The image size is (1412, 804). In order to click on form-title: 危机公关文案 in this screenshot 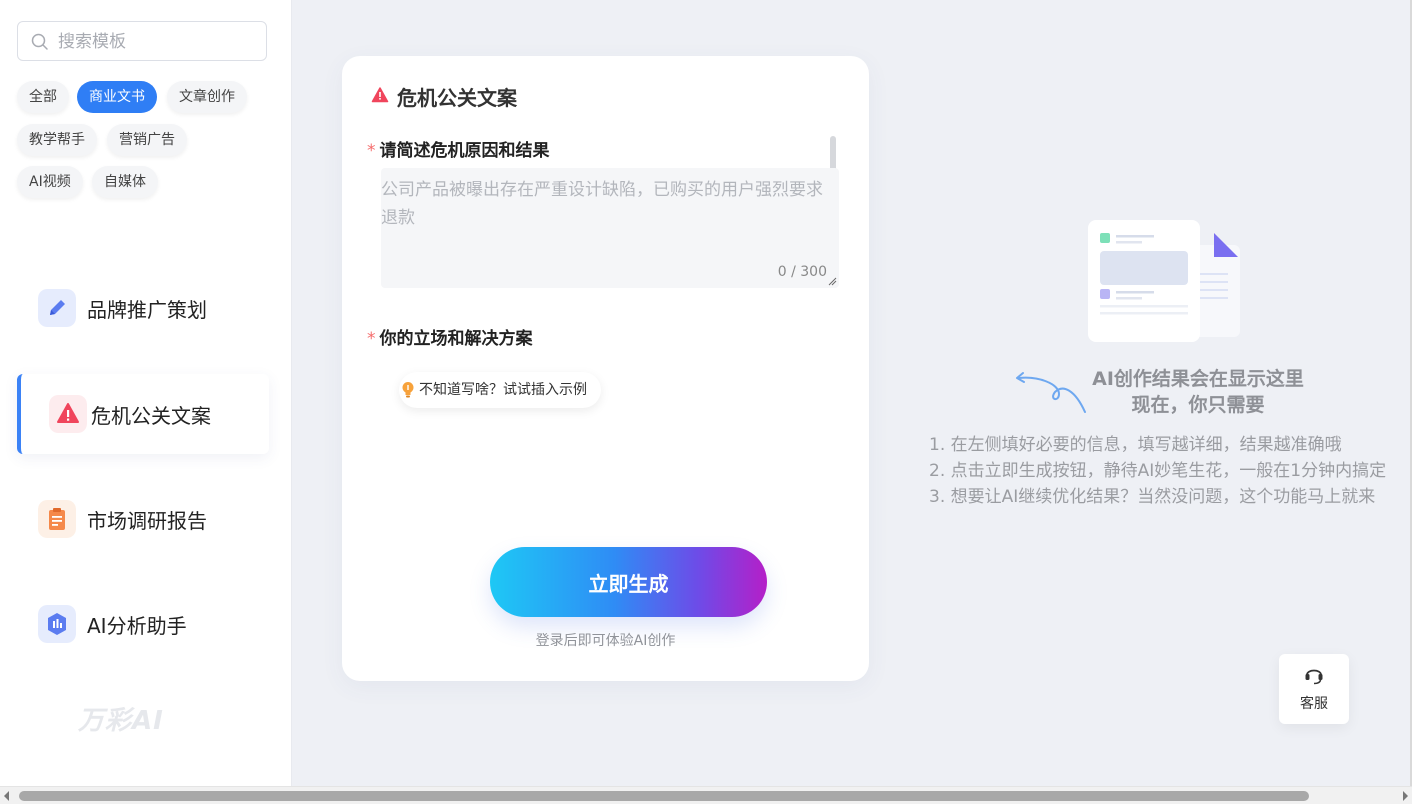, I will do `click(457, 98)`.